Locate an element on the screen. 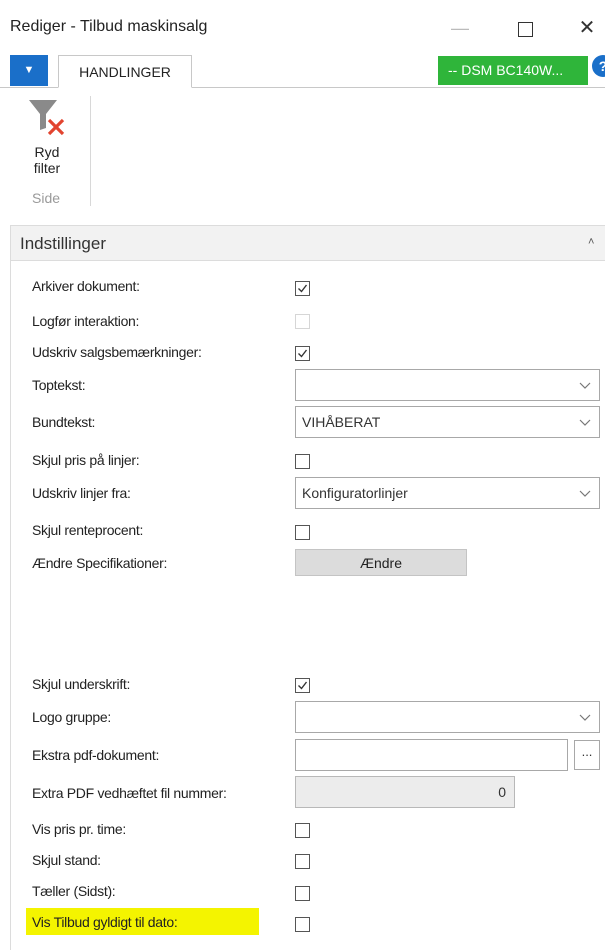  checkbox-skjul-underskrift is located at coordinates (302, 685).